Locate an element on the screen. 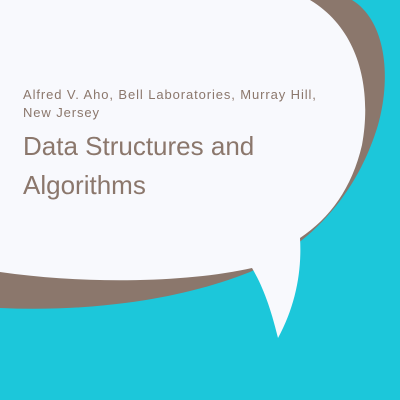 The image size is (400, 400). book-title: Data Structures and Algorithms is located at coordinates (139, 165).